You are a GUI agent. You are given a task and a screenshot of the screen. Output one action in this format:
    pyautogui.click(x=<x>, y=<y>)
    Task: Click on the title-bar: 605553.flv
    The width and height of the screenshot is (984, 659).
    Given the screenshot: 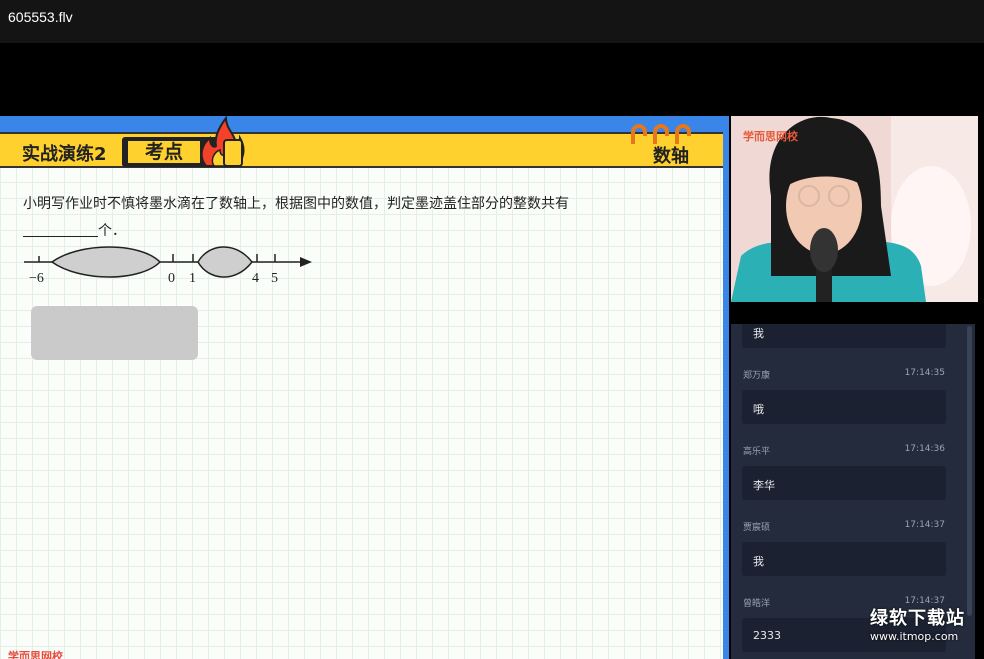 What is the action you would take?
    pyautogui.click(x=492, y=21)
    